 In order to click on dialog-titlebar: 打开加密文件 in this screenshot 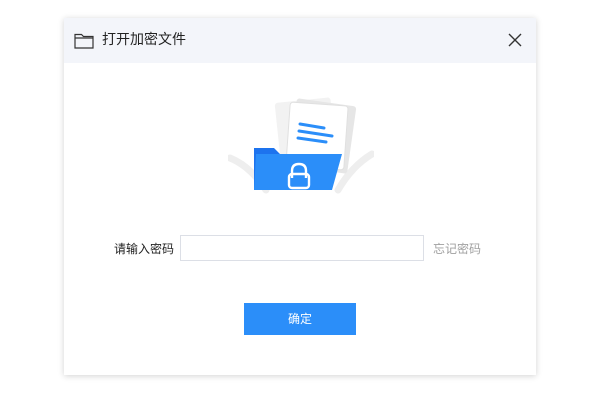, I will do `click(300, 40)`.